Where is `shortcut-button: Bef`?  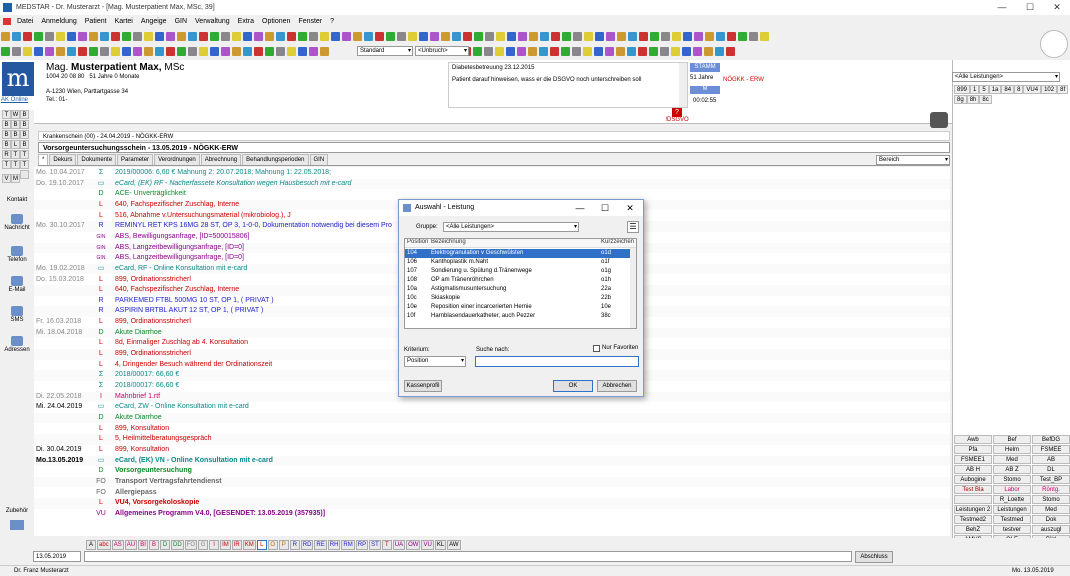
shortcut-button: Bef is located at coordinates (1012, 439).